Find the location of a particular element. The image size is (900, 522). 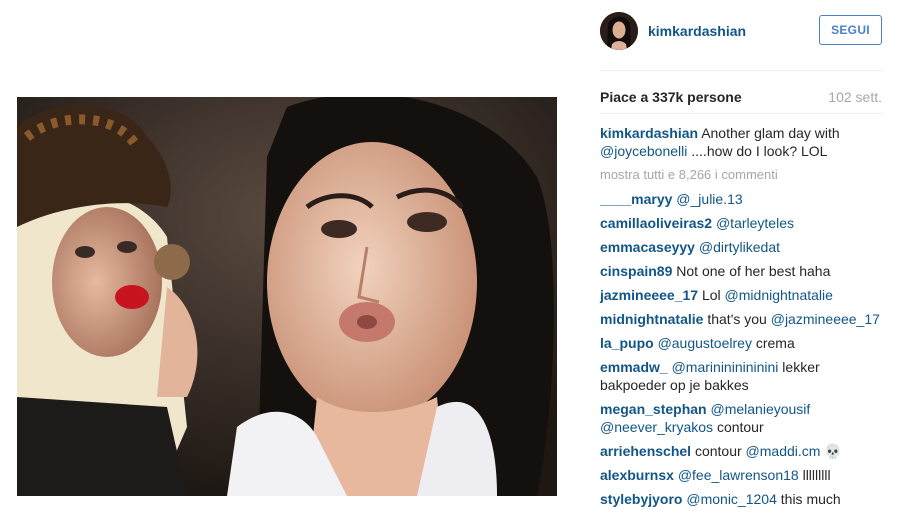

comment-mention: @melanieyousif is located at coordinates (760, 409).